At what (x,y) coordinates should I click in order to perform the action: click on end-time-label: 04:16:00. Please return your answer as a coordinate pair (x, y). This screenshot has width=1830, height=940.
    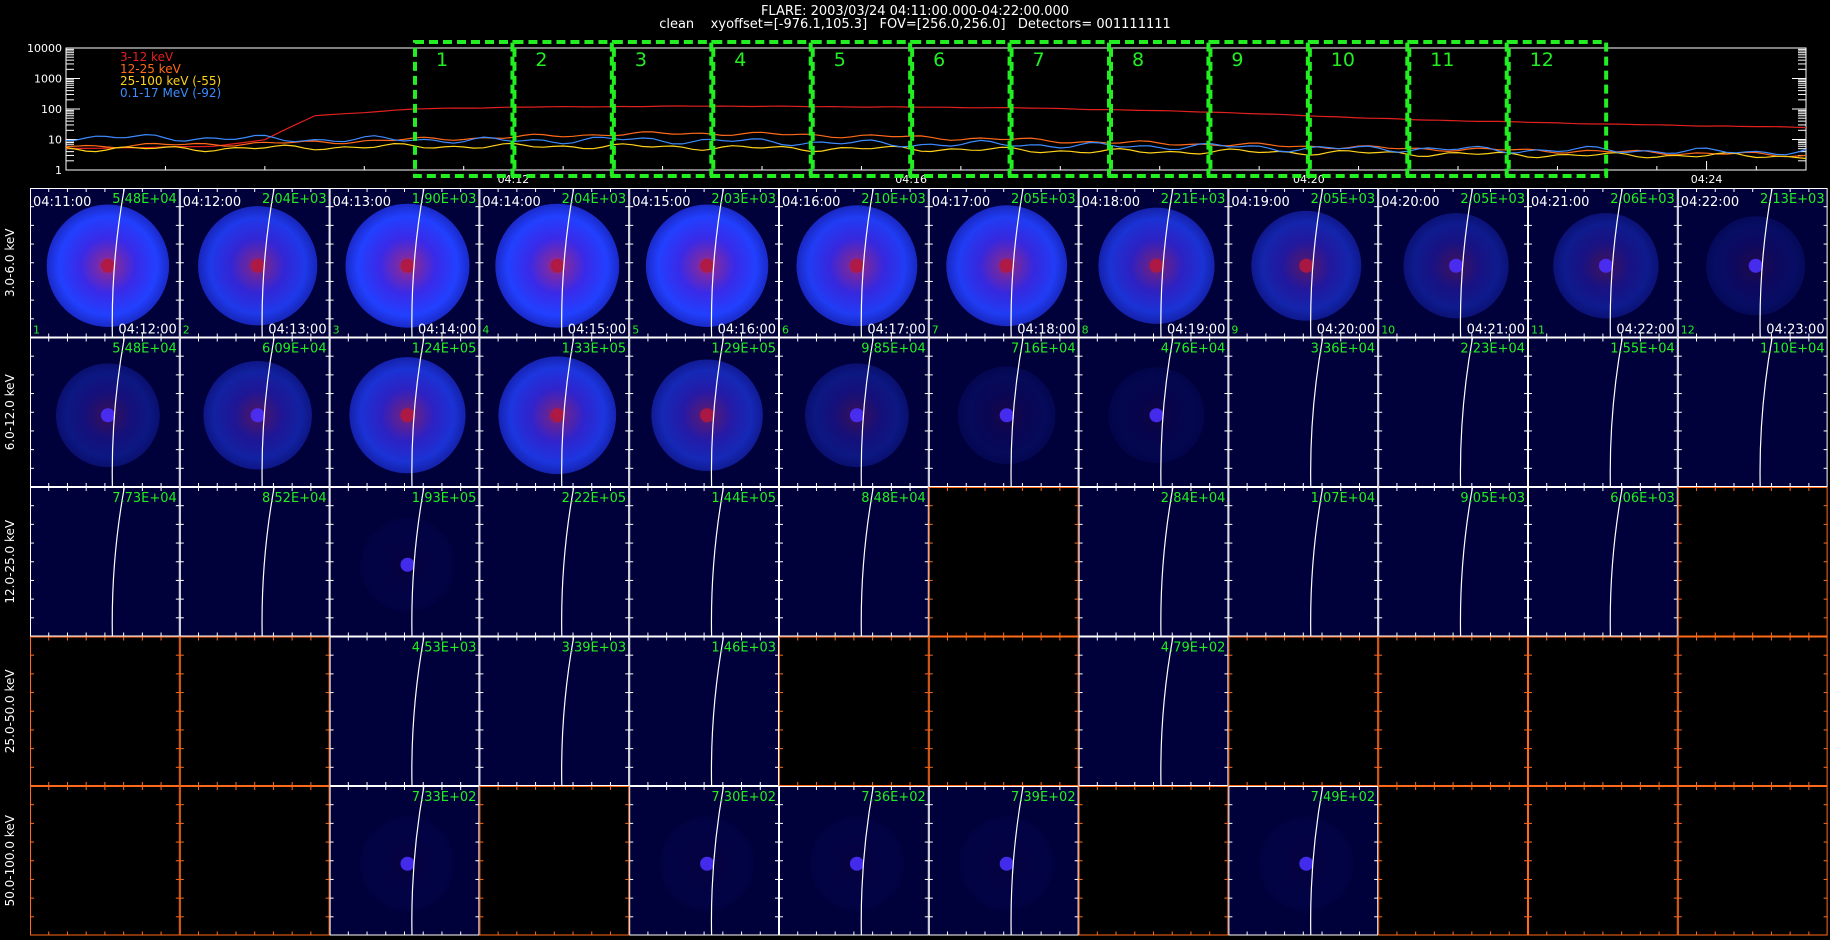
    Looking at the image, I should click on (747, 330).